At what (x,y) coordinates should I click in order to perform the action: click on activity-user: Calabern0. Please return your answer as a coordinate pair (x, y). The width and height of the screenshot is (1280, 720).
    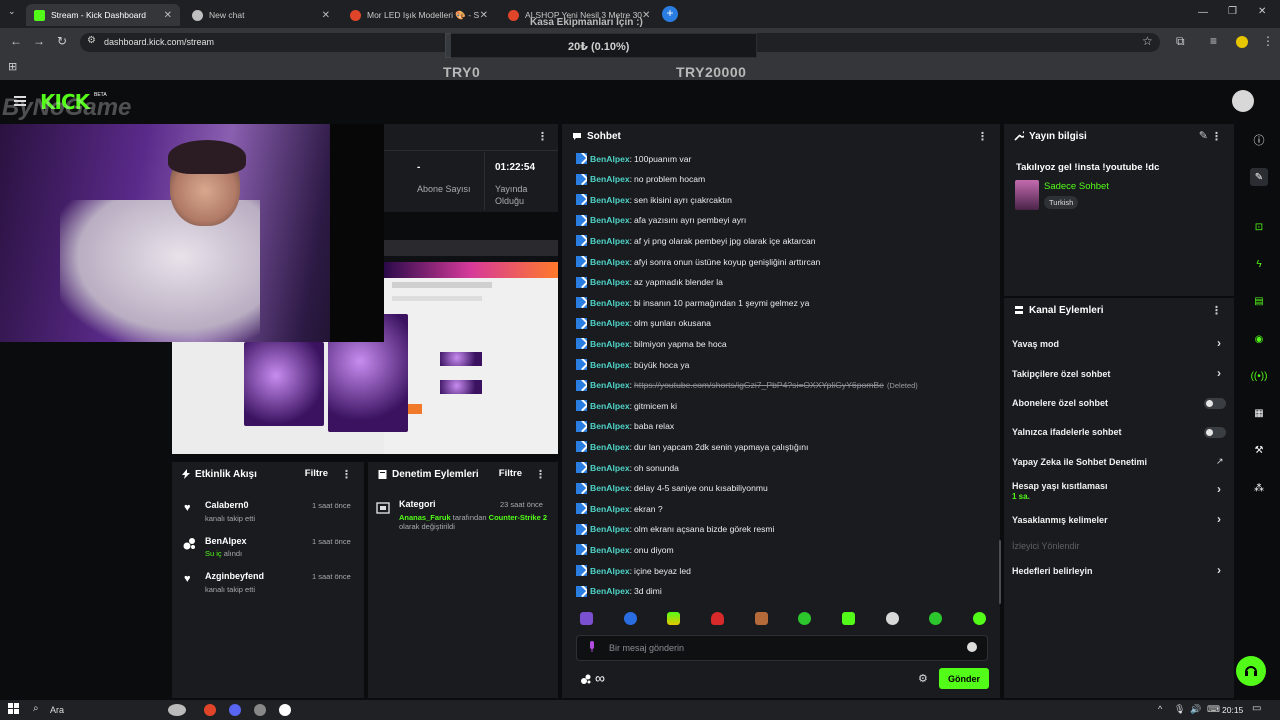
    Looking at the image, I should click on (227, 505).